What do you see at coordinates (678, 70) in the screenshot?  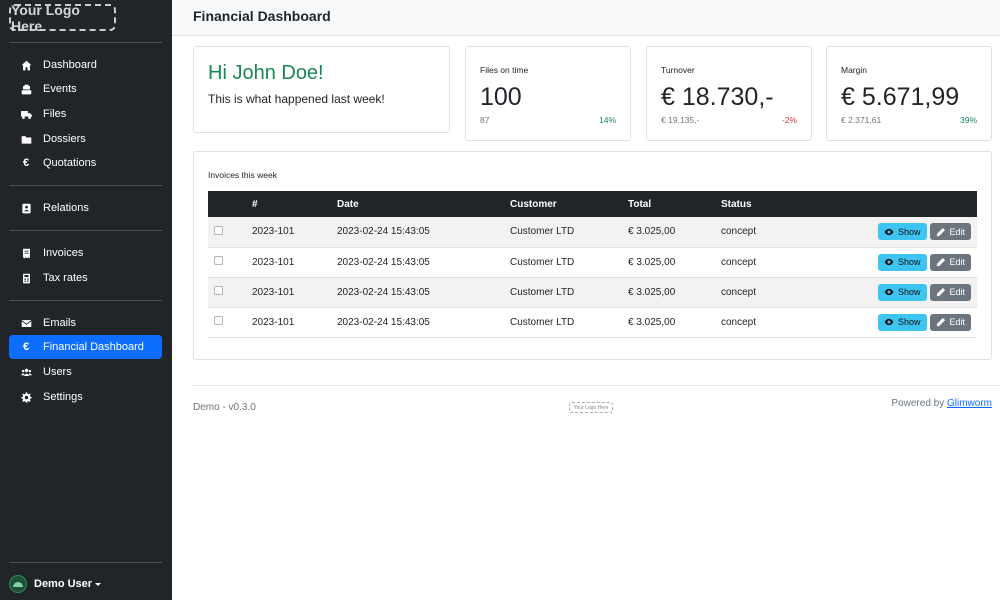 I see `kpi-label: Turnover` at bounding box center [678, 70].